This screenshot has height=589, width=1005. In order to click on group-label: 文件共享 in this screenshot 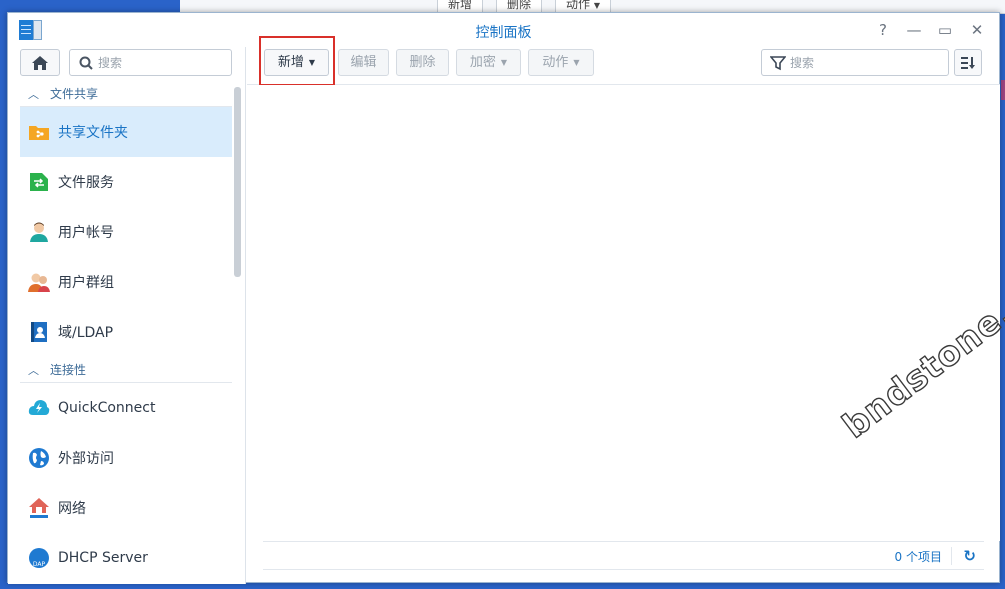, I will do `click(74, 94)`.